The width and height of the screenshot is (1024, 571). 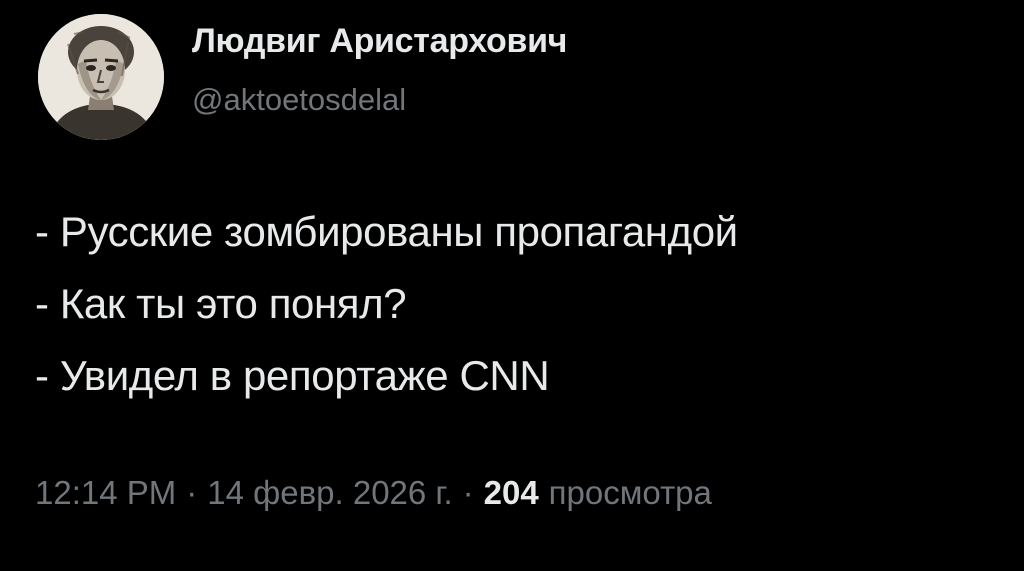 I want to click on tweet-time: 12:14 PM, so click(x=105, y=493).